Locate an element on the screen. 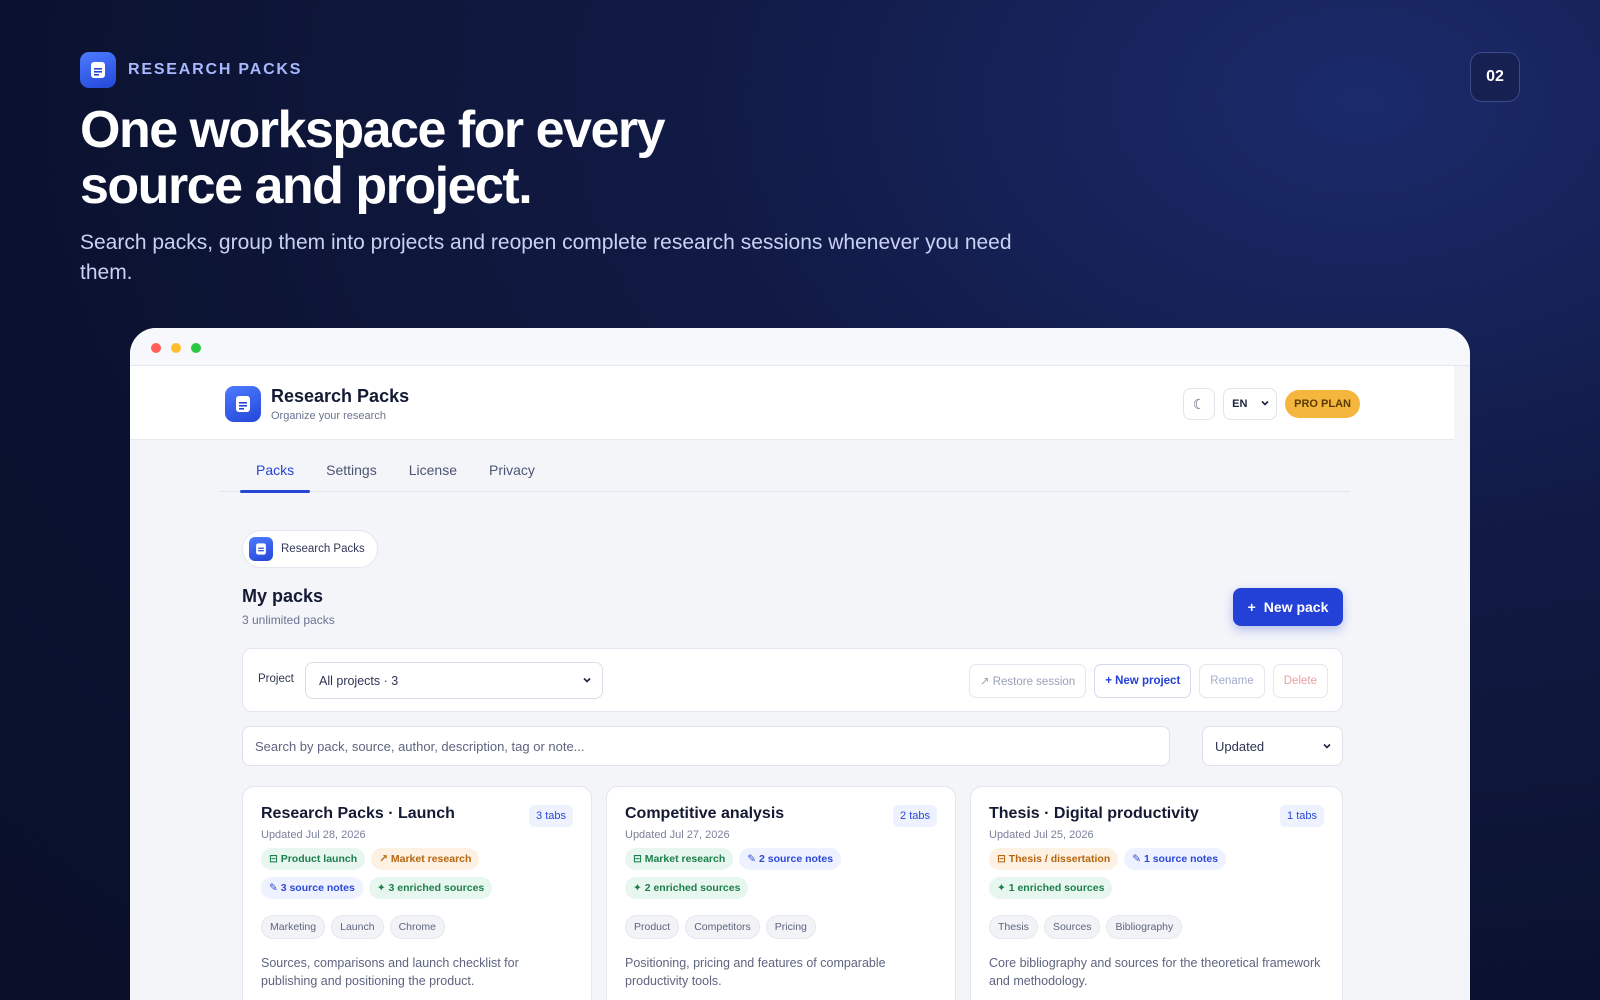 The height and width of the screenshot is (1000, 1600). project-badge: ⊟ Market research is located at coordinates (679, 859).